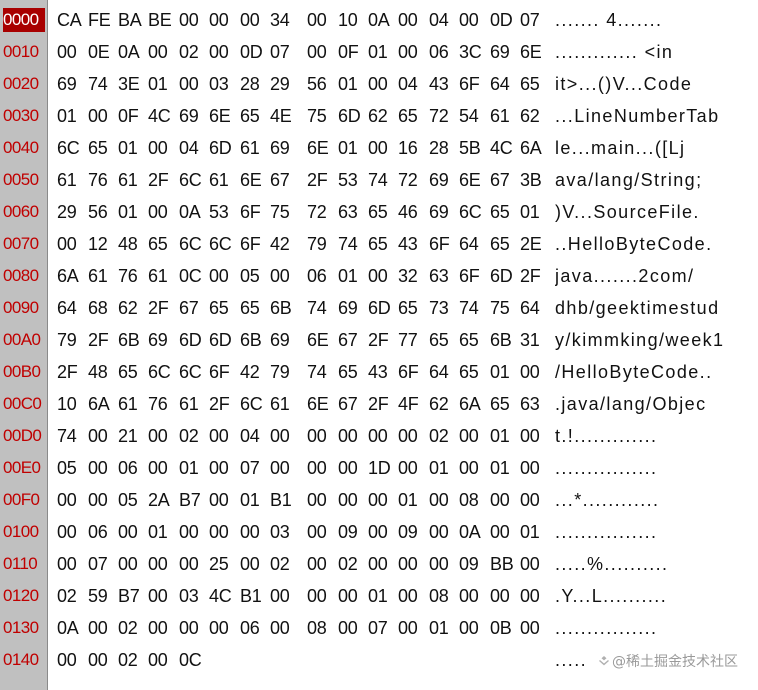 The height and width of the screenshot is (690, 758). Describe the element at coordinates (500, 308) in the screenshot. I see `hex-byte: 75` at that location.